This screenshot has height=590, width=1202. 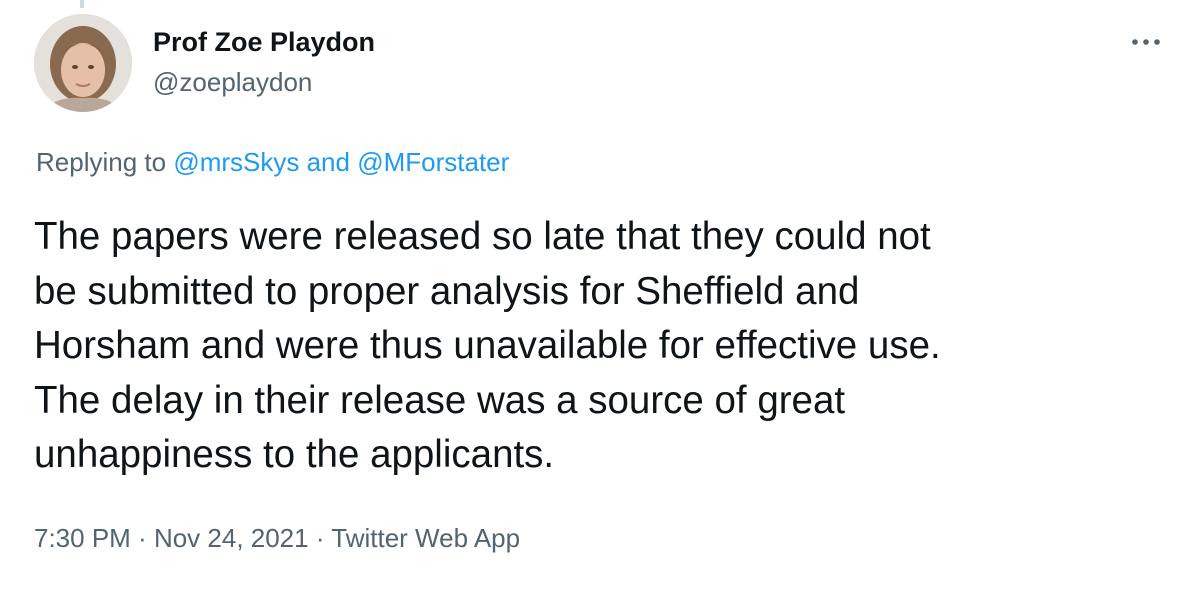 What do you see at coordinates (232, 82) in the screenshot?
I see `author-handle: @zoeplaydon` at bounding box center [232, 82].